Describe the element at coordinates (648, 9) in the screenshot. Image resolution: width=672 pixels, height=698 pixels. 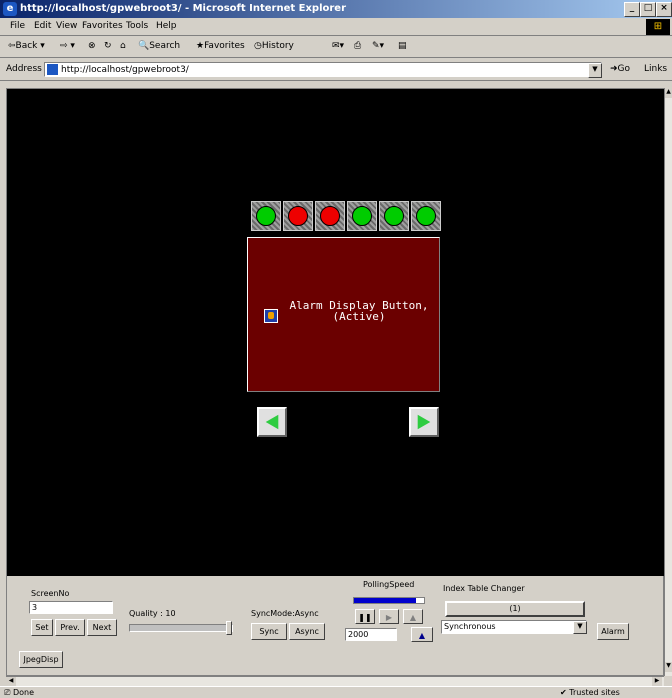
I see `maximize-button: □` at that location.